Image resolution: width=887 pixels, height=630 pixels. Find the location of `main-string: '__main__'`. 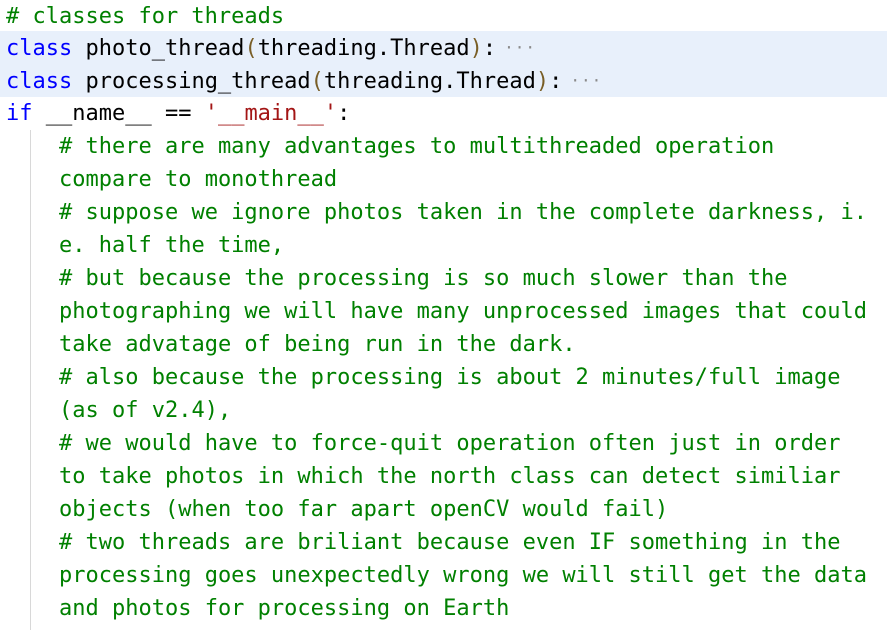

main-string: '__main__' is located at coordinates (271, 113).